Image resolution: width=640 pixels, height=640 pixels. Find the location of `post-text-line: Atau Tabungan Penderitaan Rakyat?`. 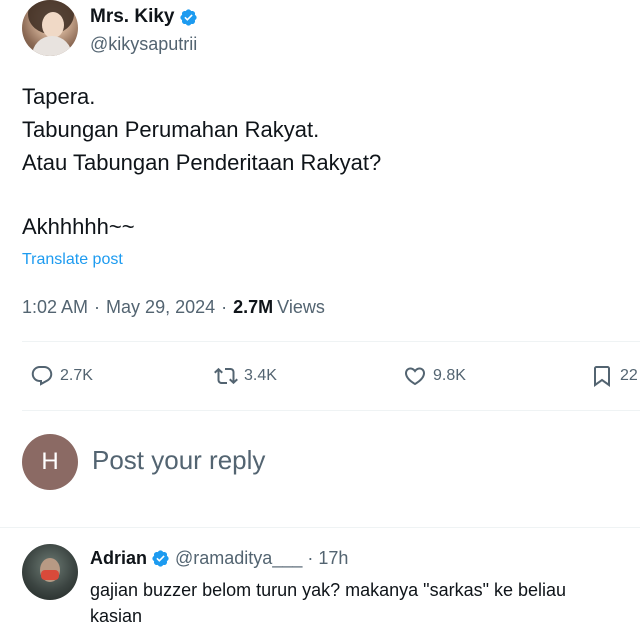

post-text-line: Atau Tabungan Penderitaan Rakyat? is located at coordinates (202, 162).